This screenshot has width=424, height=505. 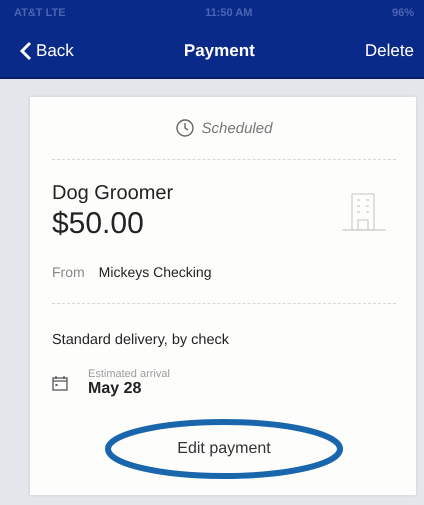 What do you see at coordinates (60, 383) in the screenshot?
I see `calendar-icon` at bounding box center [60, 383].